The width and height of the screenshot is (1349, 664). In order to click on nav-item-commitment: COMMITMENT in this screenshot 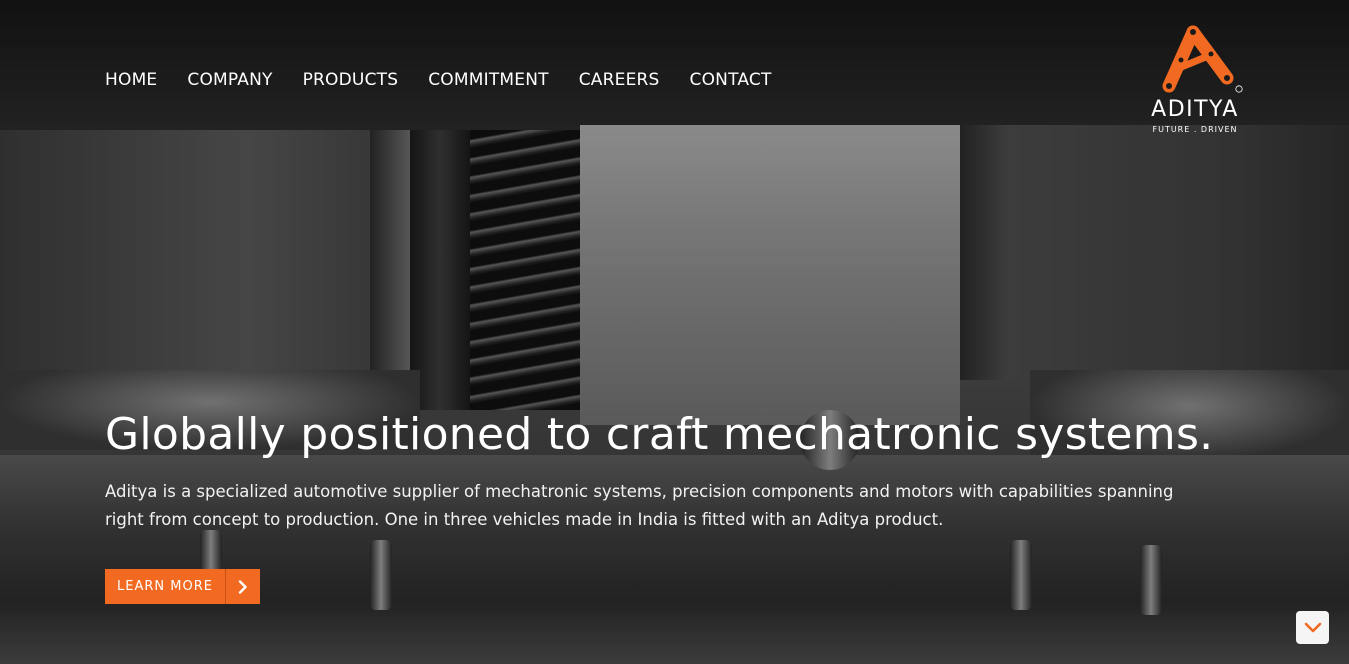, I will do `click(488, 80)`.